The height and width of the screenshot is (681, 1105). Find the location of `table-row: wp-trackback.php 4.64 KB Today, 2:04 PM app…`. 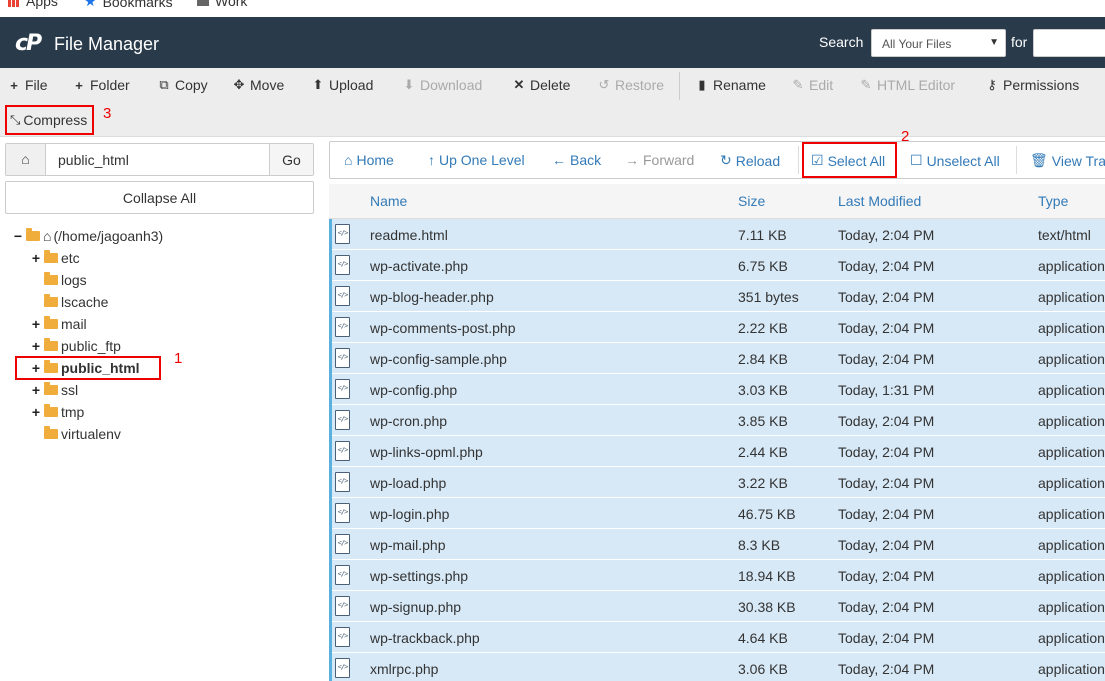

table-row: wp-trackback.php 4.64 KB Today, 2:04 PM app… is located at coordinates (717, 637).